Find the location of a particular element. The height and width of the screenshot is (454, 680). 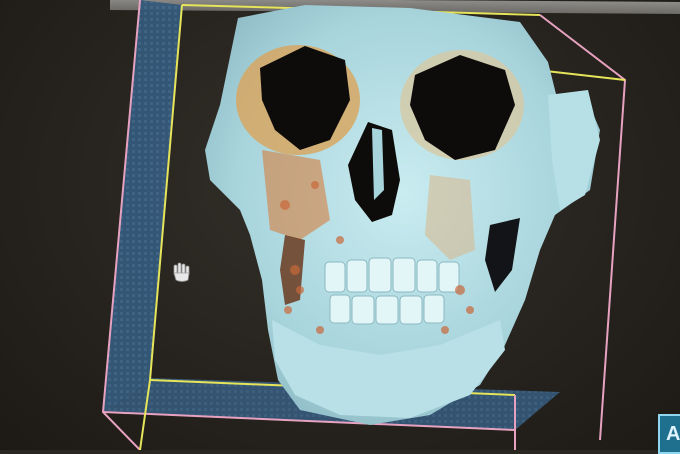

volume-back-plane is located at coordinates (142, 206).